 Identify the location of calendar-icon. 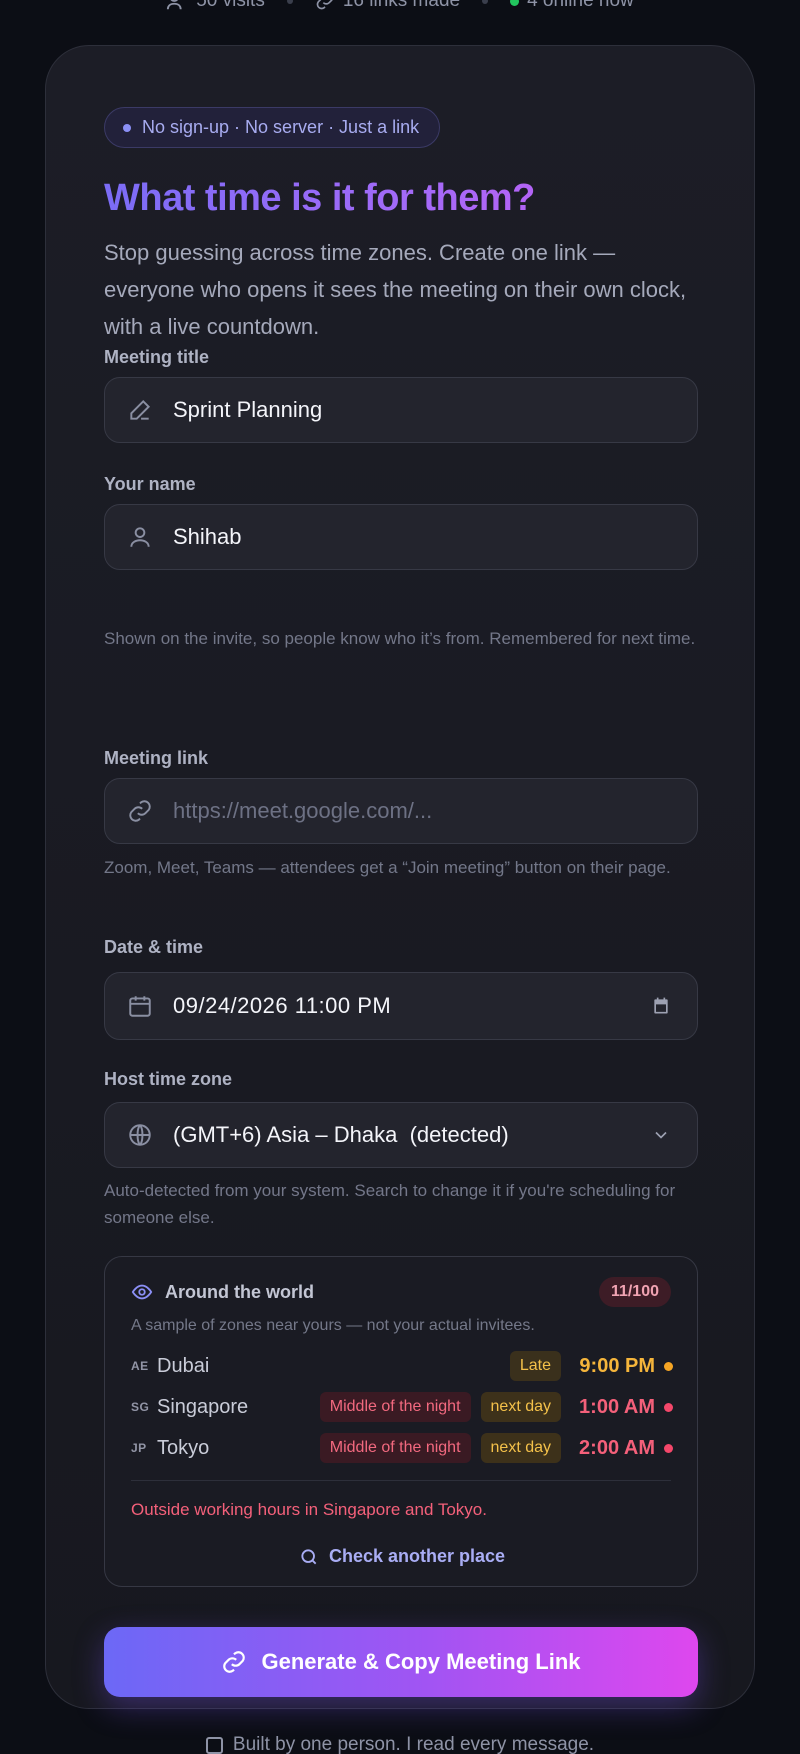
(140, 1006).